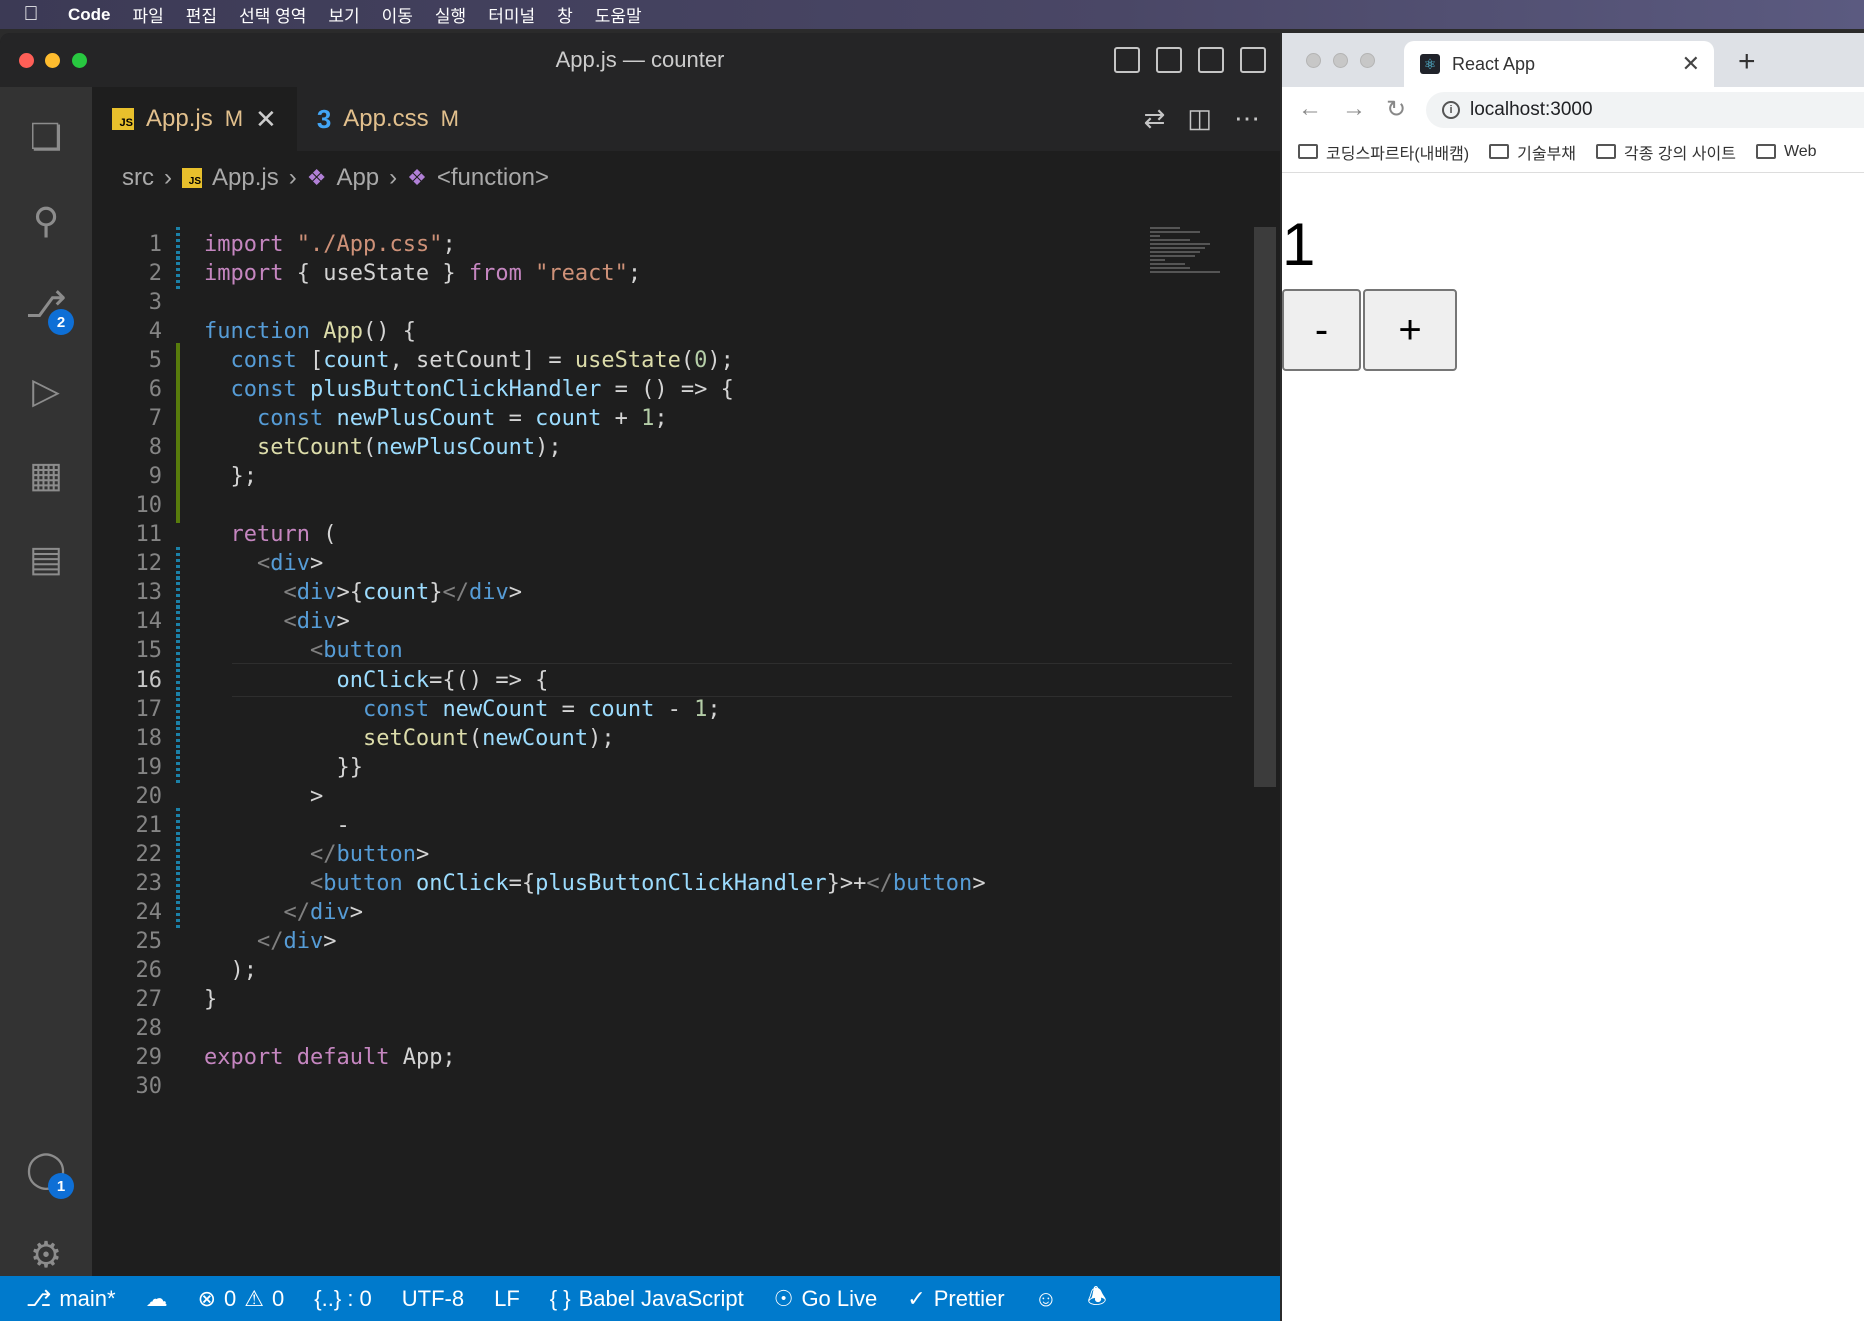 The image size is (1864, 1321). What do you see at coordinates (618, 14) in the screenshot?
I see `menu-help: 도움말` at bounding box center [618, 14].